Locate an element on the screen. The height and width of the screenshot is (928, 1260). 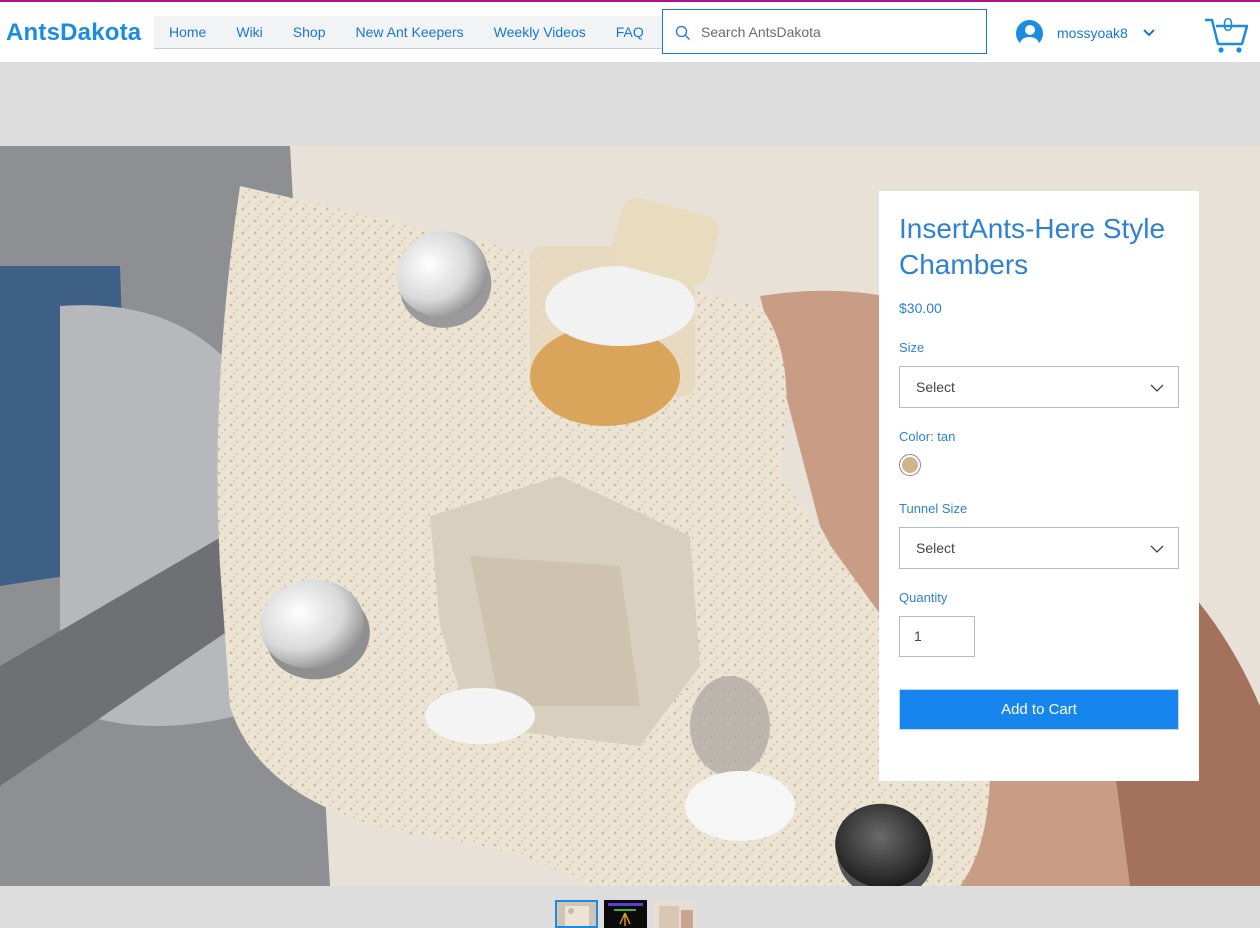
thumbnail-1-image is located at coordinates (576, 914).